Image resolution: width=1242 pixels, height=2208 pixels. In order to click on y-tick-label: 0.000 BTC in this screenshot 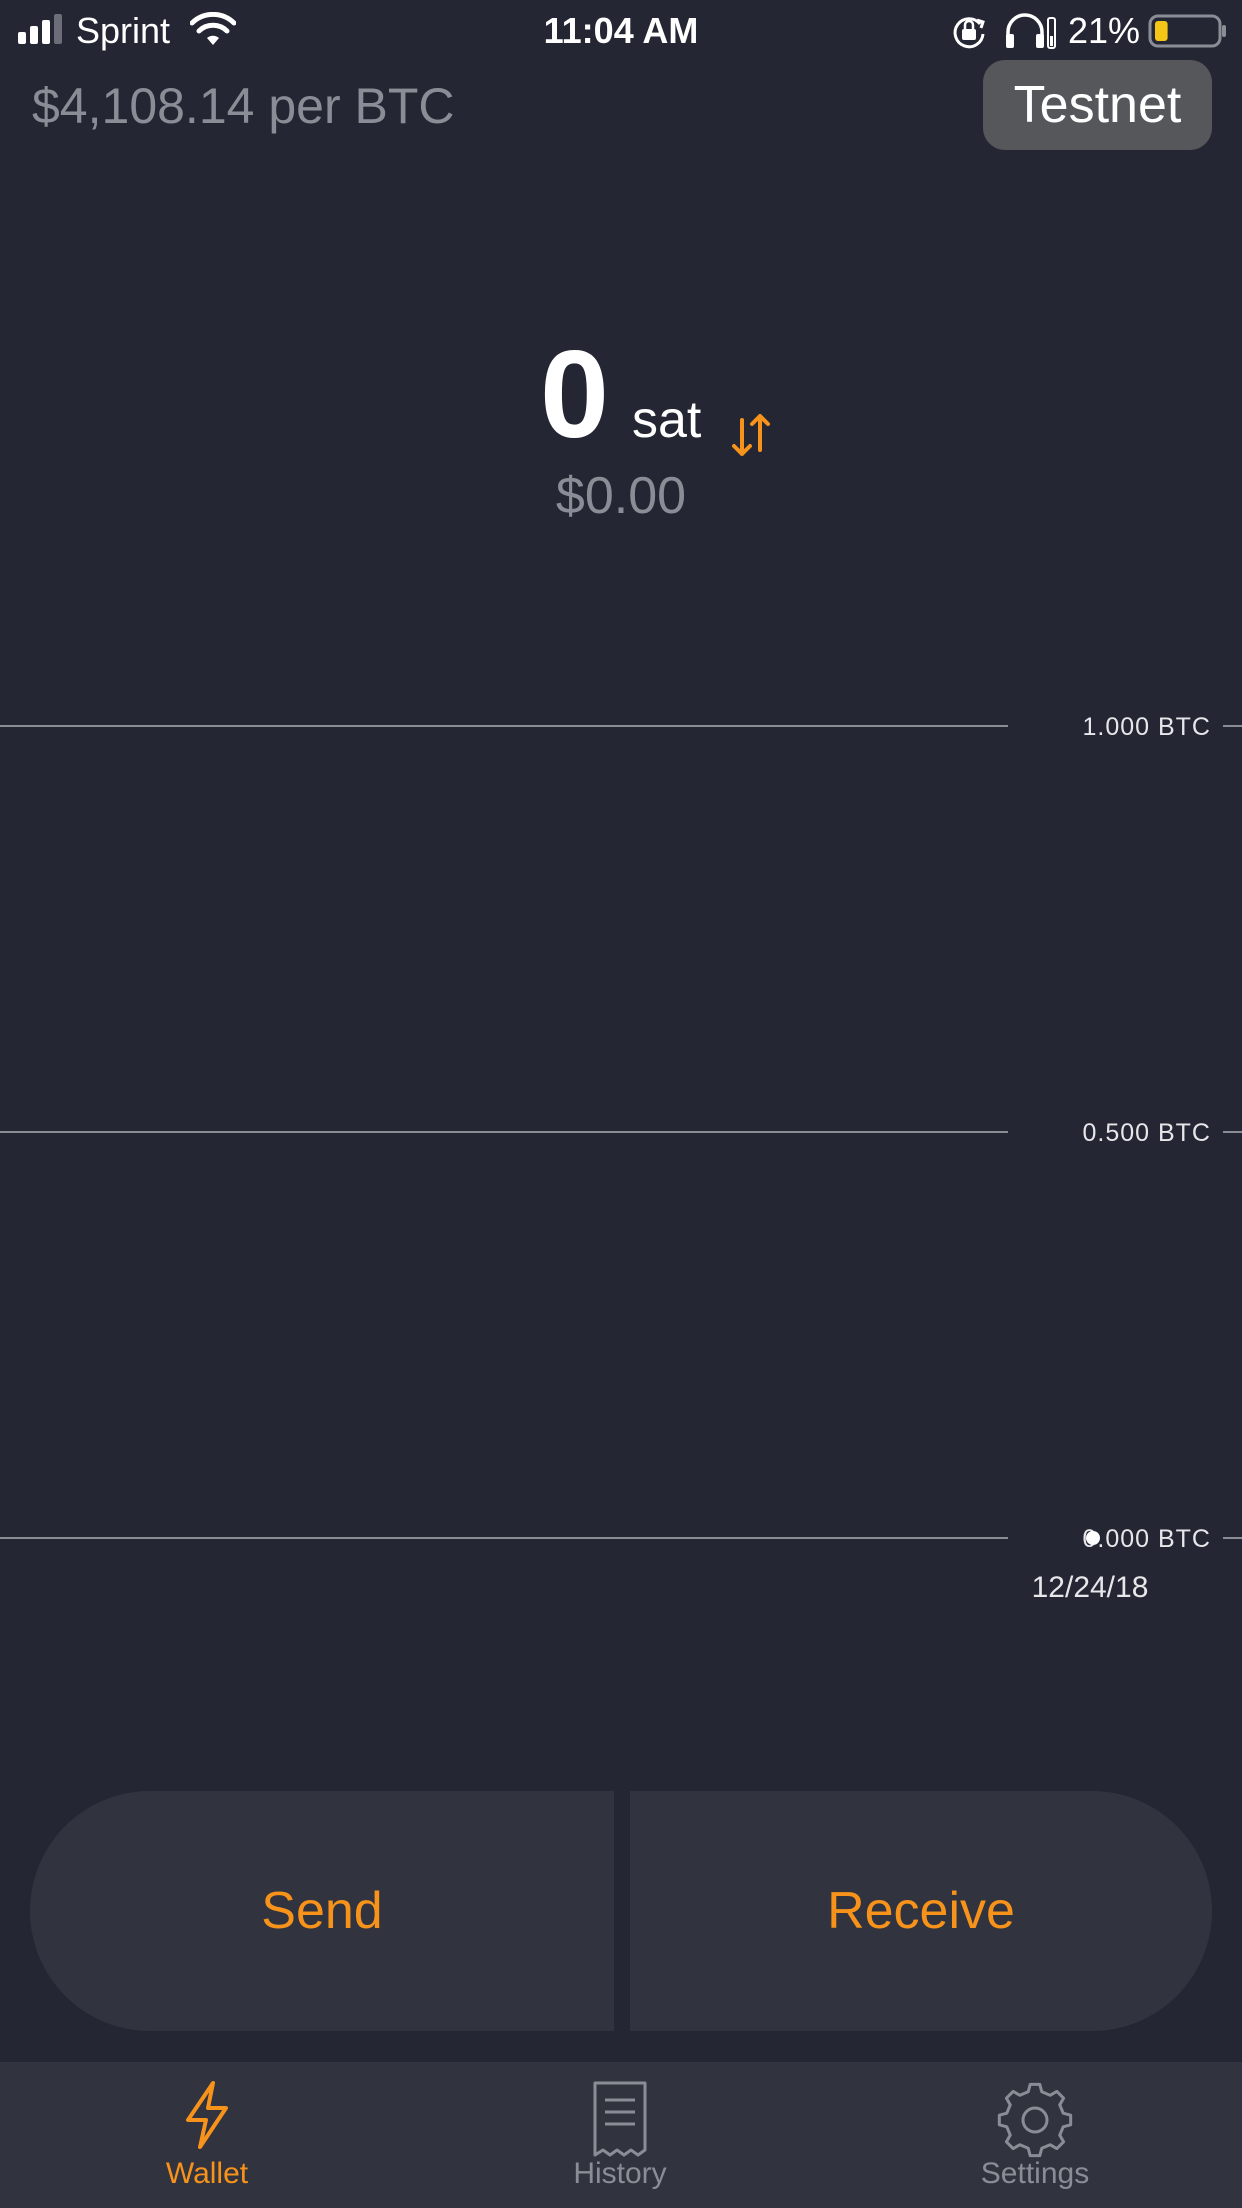, I will do `click(1146, 1539)`.